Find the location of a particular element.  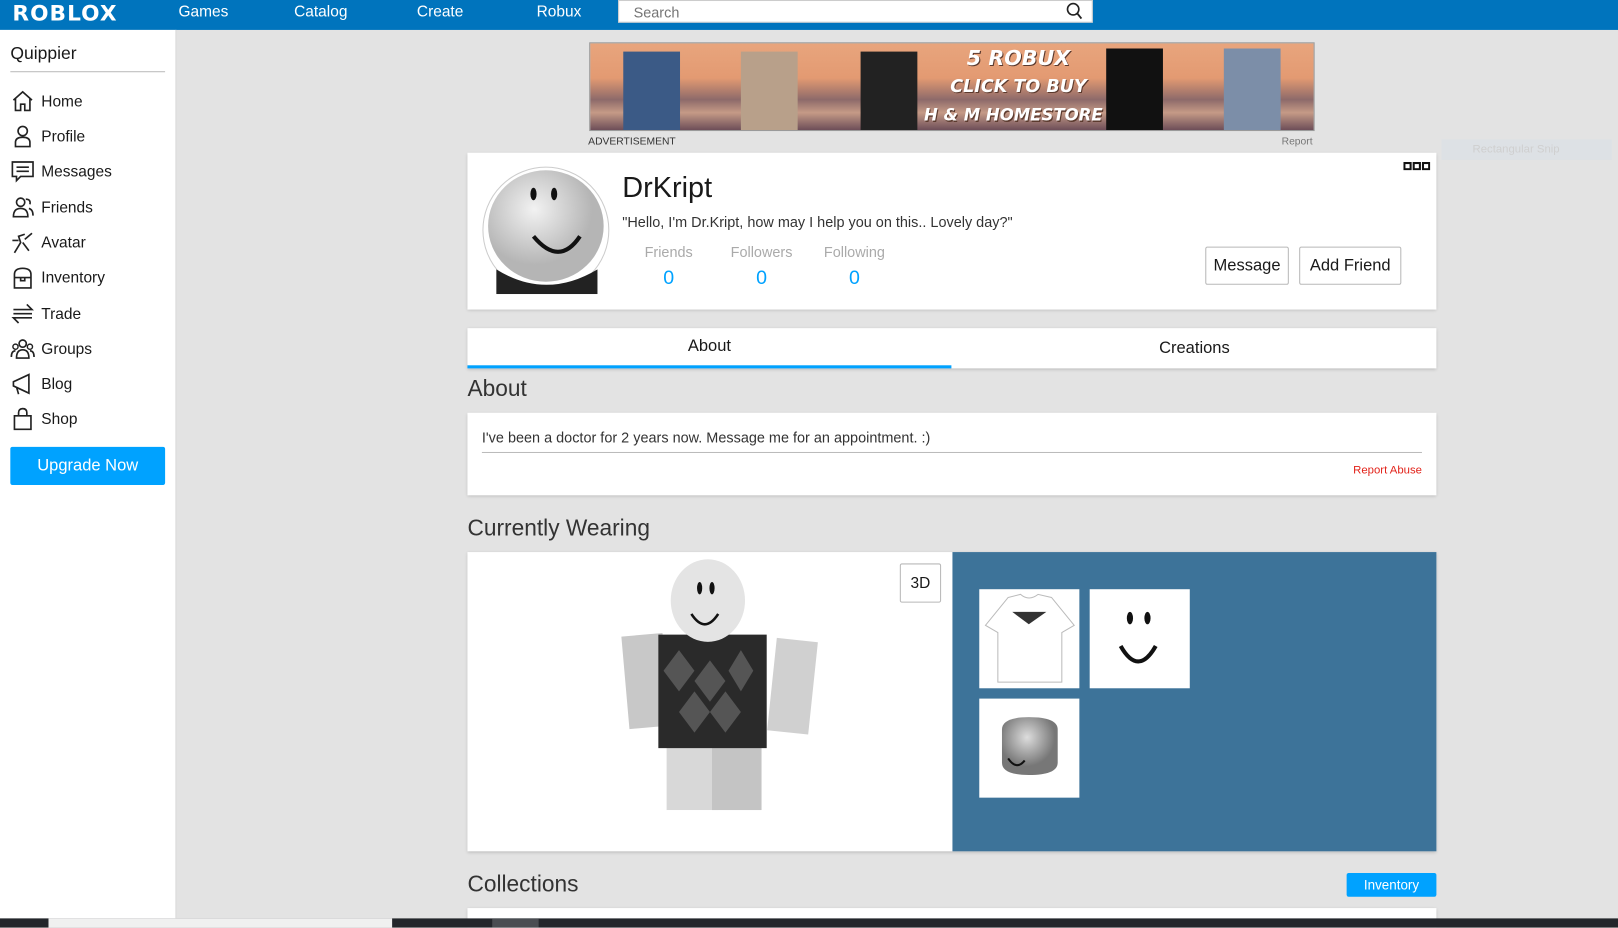

avatar-3d-view is located at coordinates (720, 686).